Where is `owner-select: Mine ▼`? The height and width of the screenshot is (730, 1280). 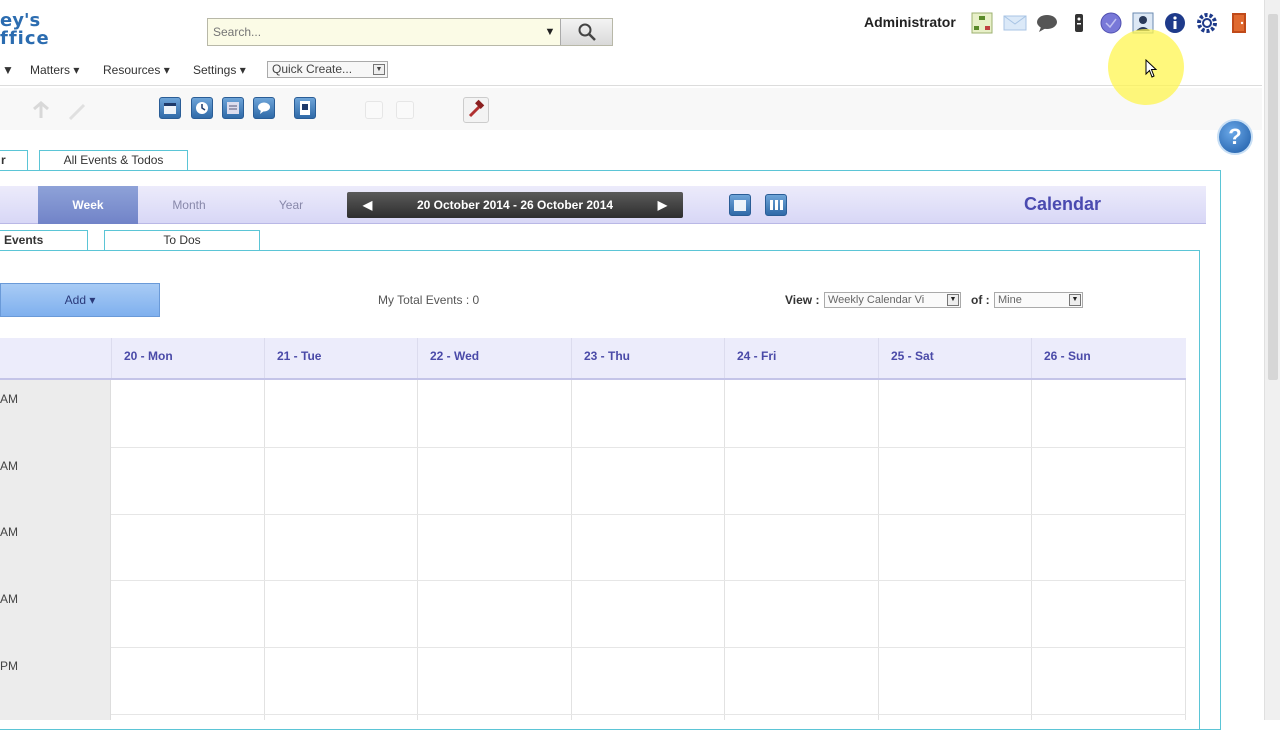 owner-select: Mine ▼ is located at coordinates (1038, 300).